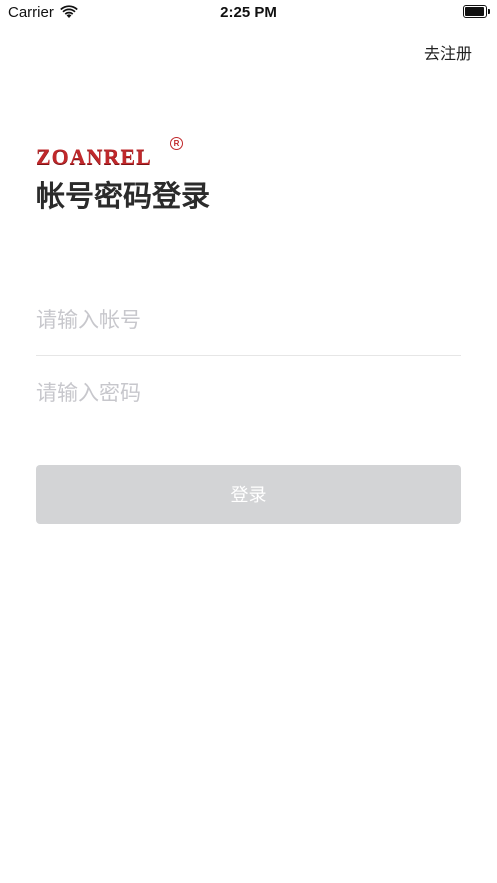 The width and height of the screenshot is (497, 883). I want to click on register-link: 去注册, so click(448, 52).